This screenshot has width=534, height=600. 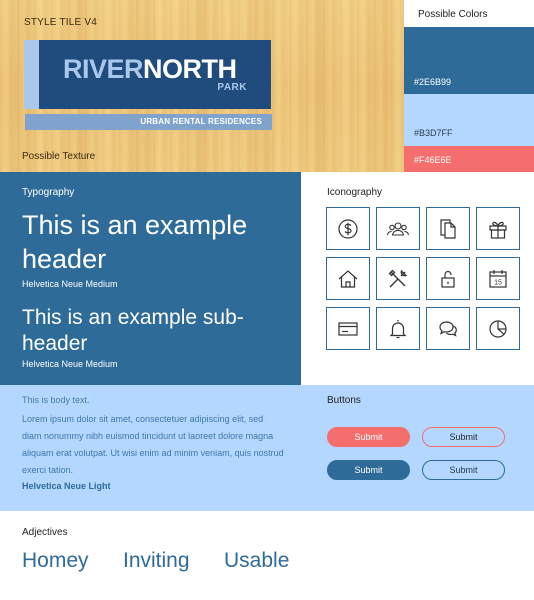 What do you see at coordinates (433, 133) in the screenshot?
I see `swatch-hex: #B3D7FF` at bounding box center [433, 133].